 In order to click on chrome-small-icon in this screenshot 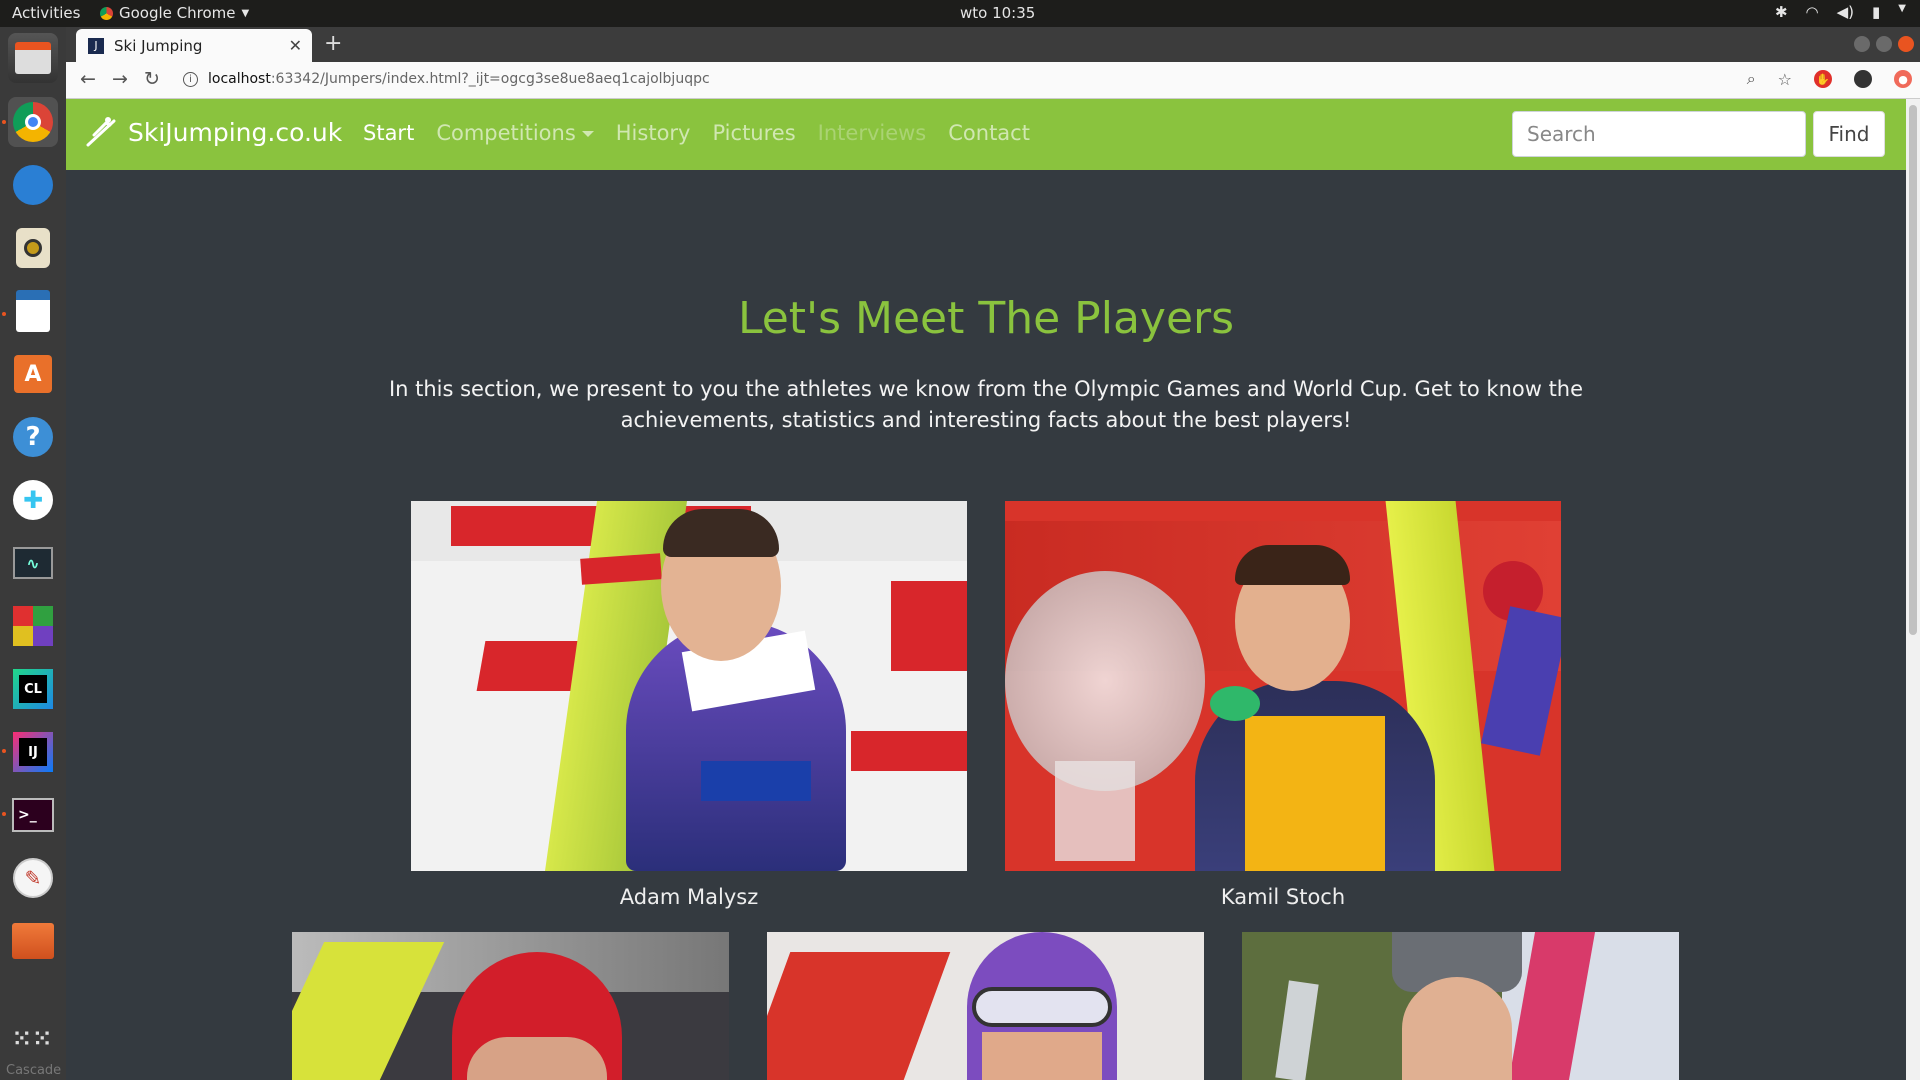, I will do `click(106, 13)`.